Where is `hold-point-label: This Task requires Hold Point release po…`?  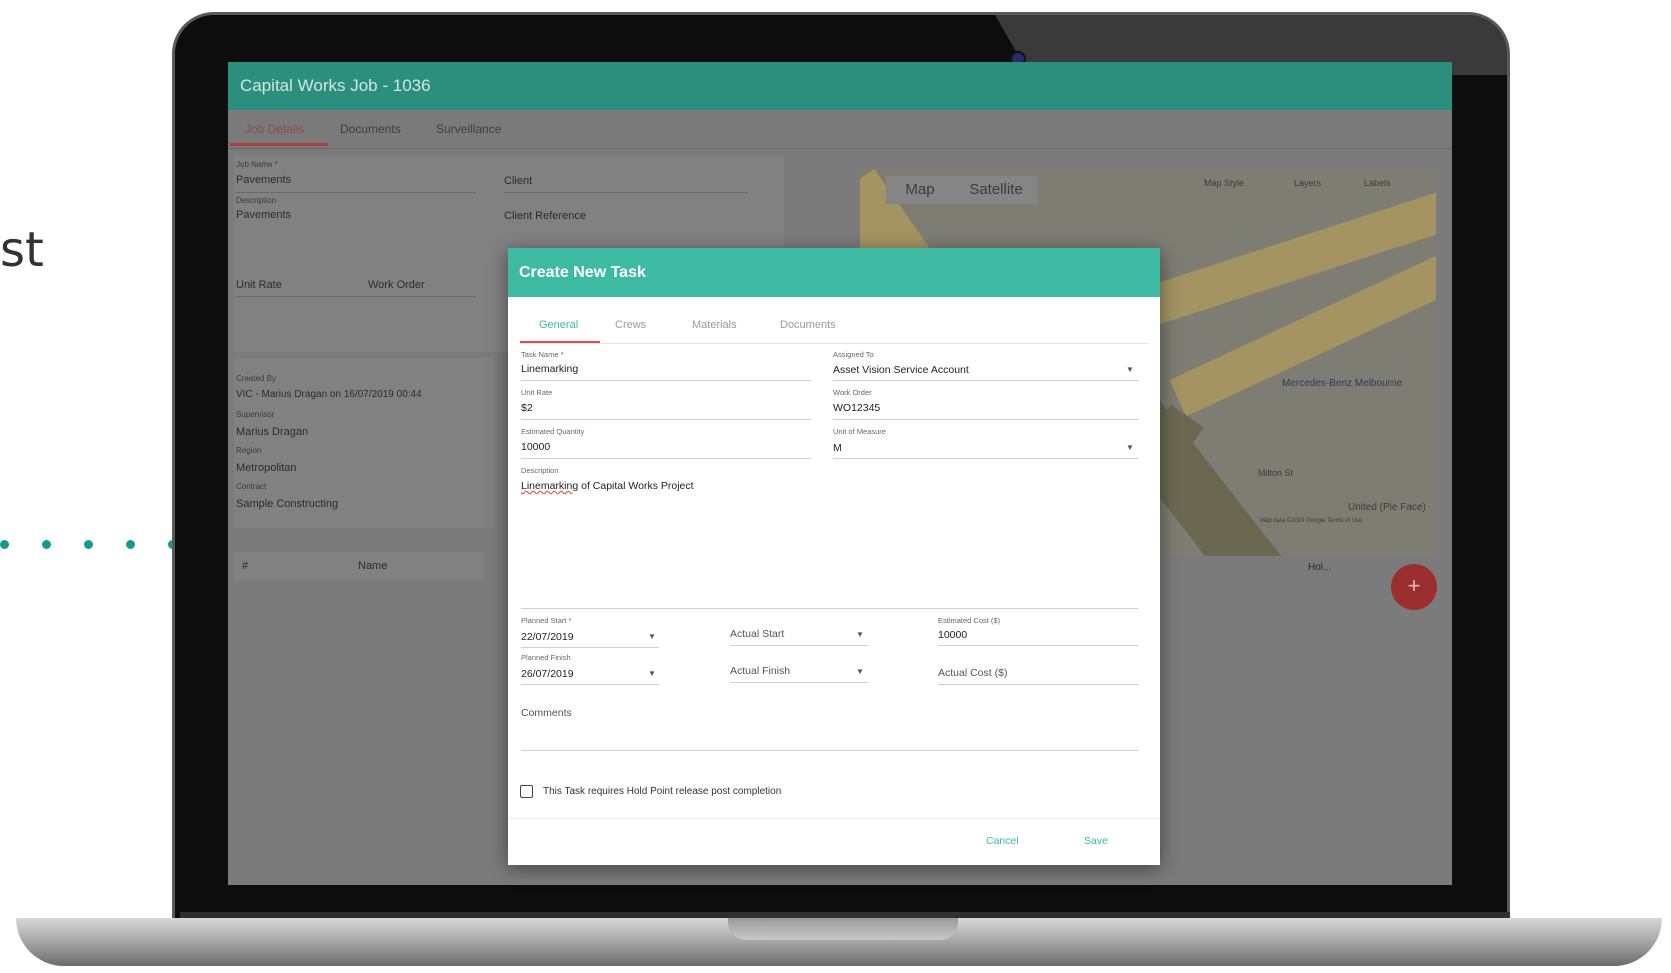
hold-point-label: This Task requires Hold Point release po… is located at coordinates (662, 791).